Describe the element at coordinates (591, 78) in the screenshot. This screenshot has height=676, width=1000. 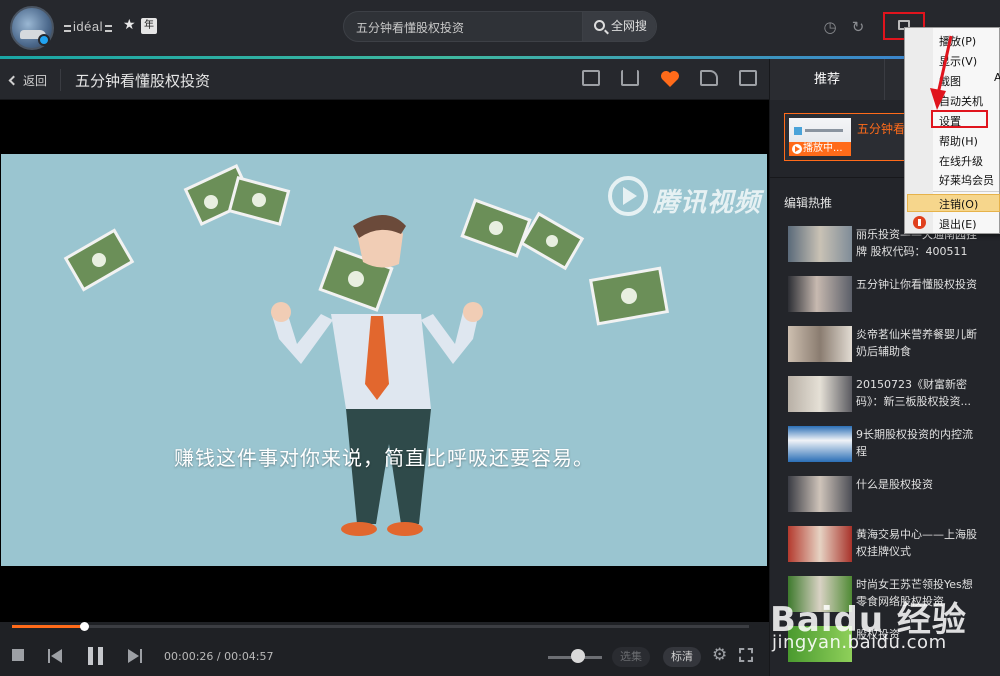
I see `add-to-list-icon` at that location.